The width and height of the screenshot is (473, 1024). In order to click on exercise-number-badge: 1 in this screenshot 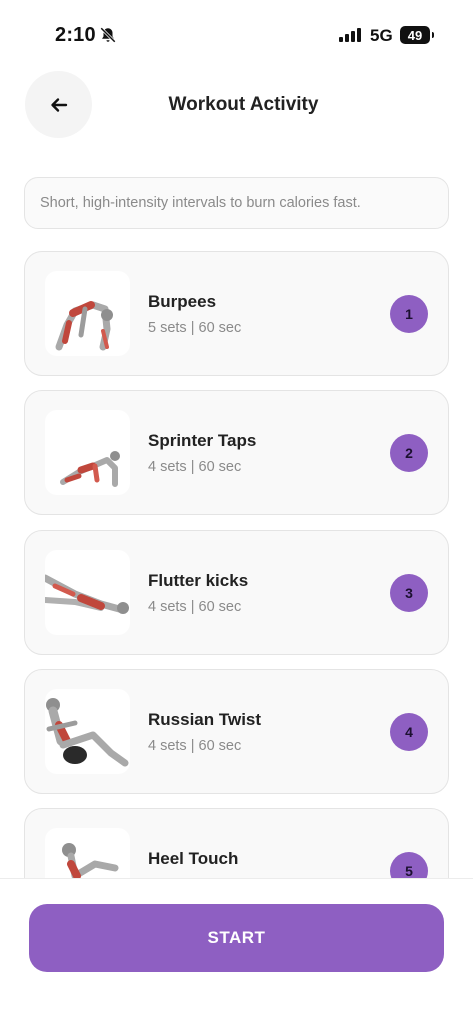, I will do `click(409, 314)`.